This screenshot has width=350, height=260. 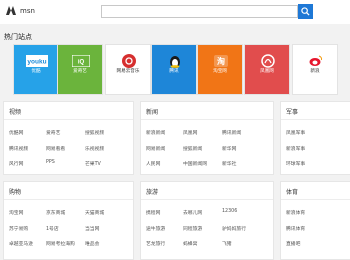 I want to click on category-link: 网易新闻, so click(x=155, y=148).